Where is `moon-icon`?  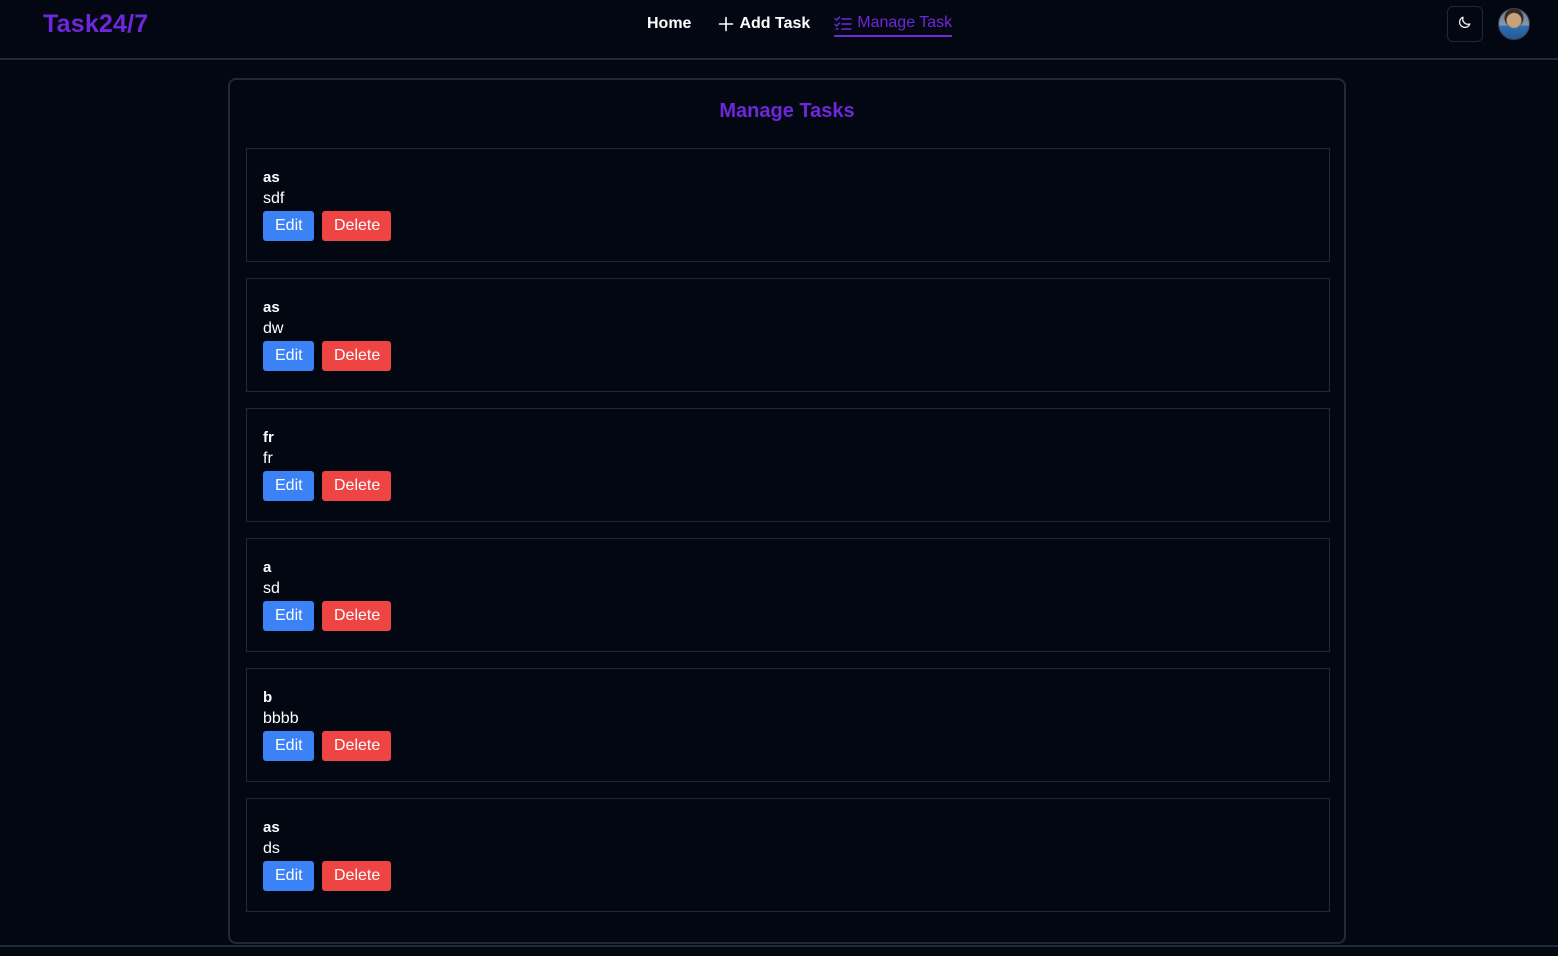
moon-icon is located at coordinates (1465, 24).